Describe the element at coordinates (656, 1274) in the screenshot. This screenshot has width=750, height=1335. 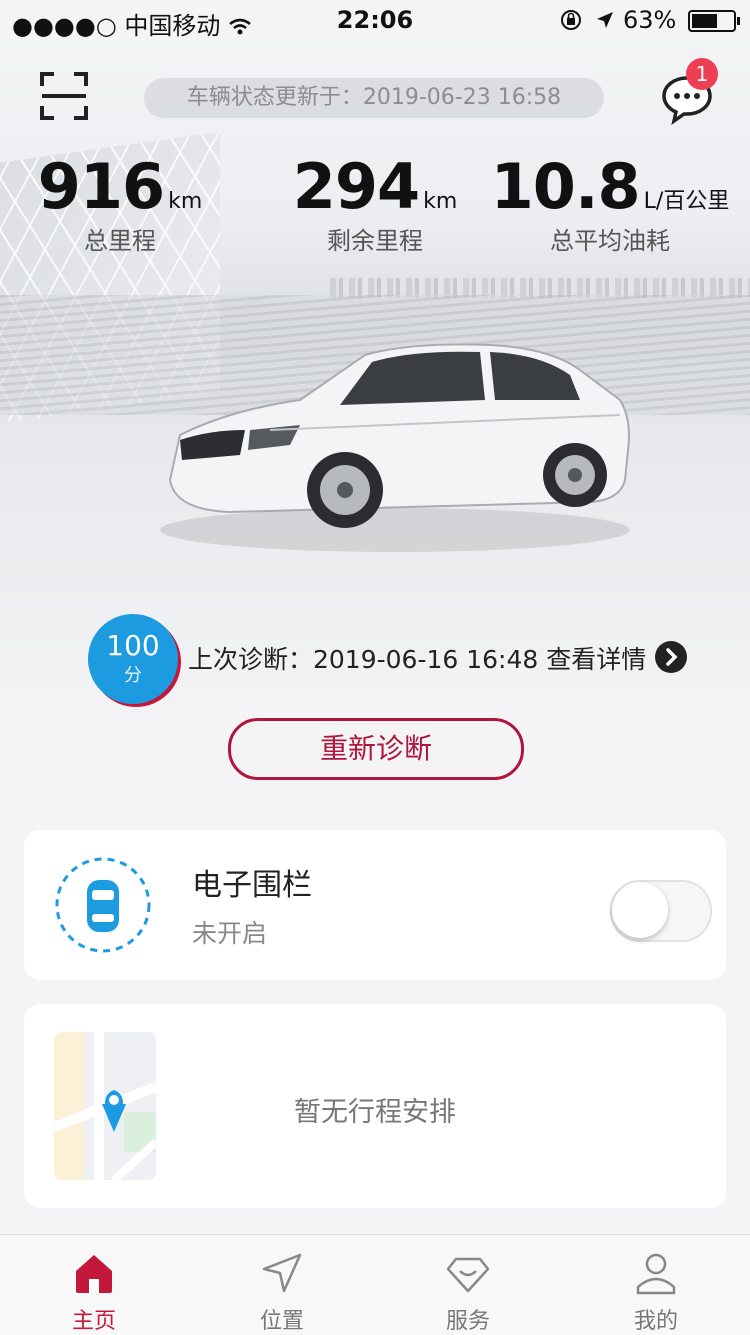
I see `profile-icon` at that location.